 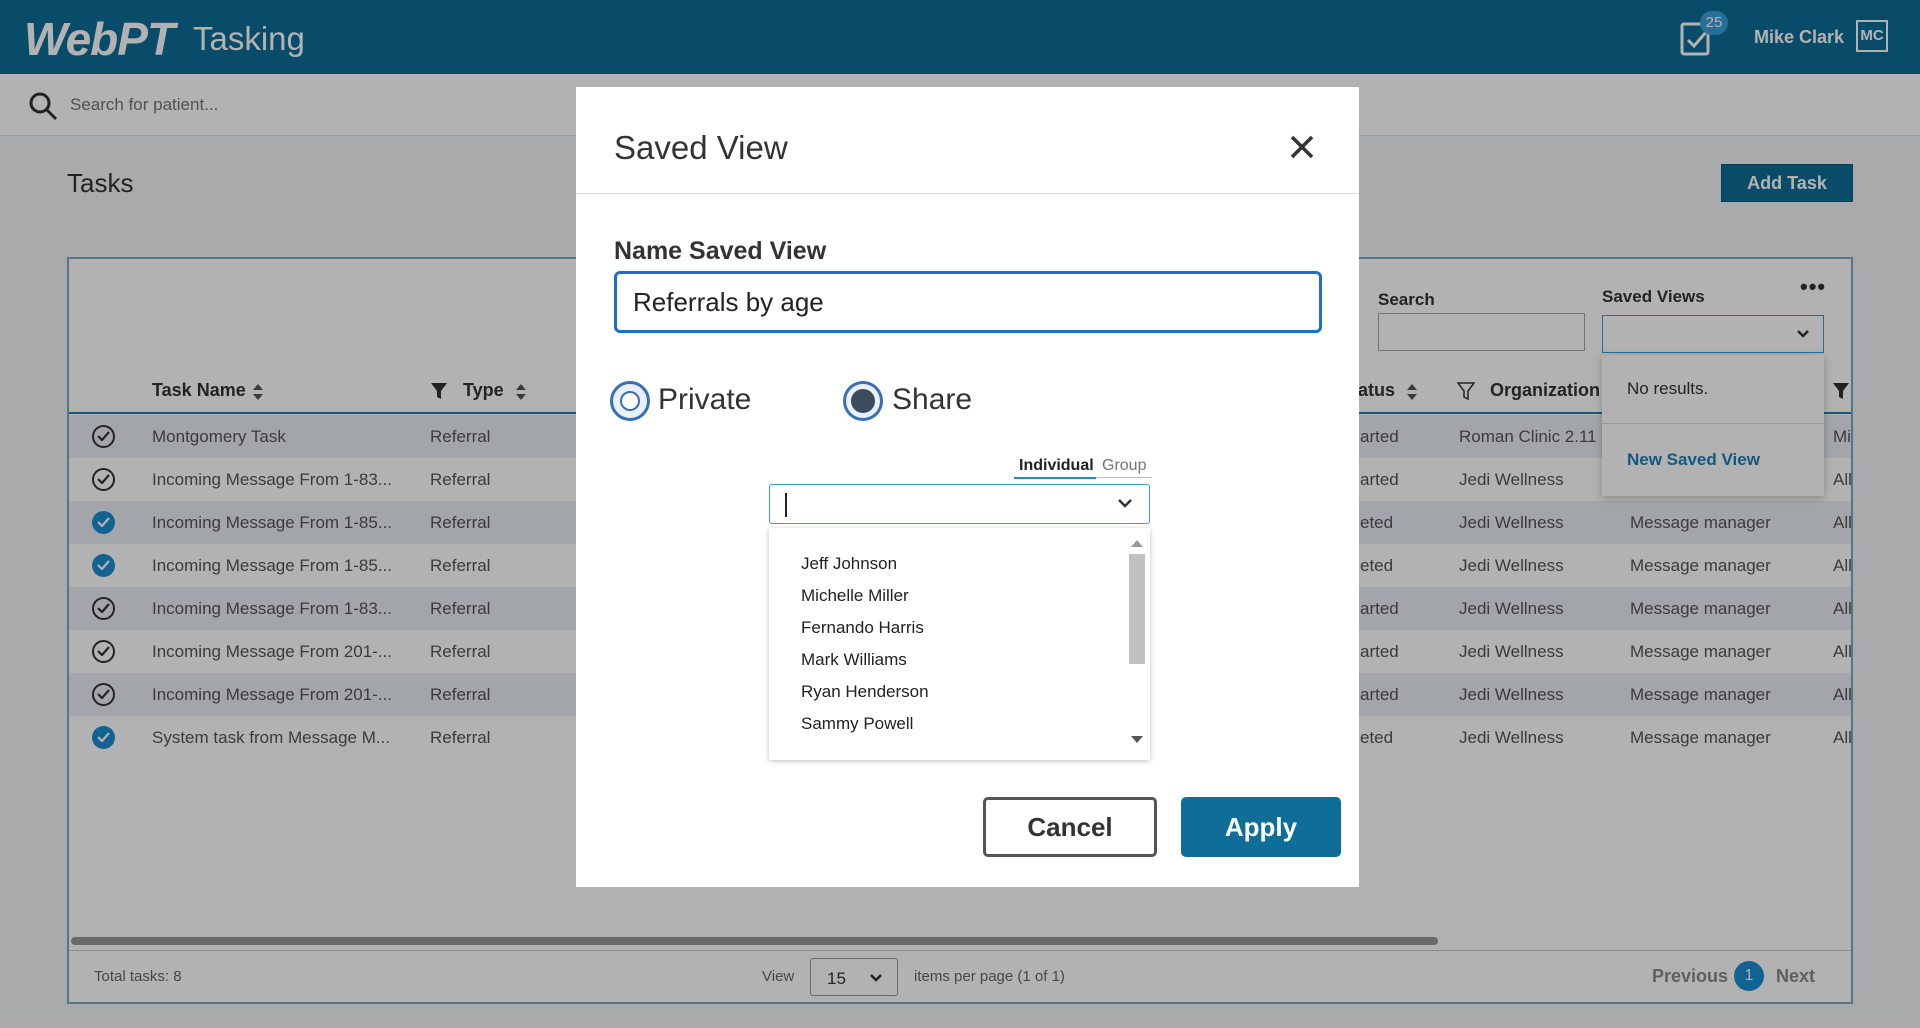 I want to click on share-radio, so click(x=863, y=401).